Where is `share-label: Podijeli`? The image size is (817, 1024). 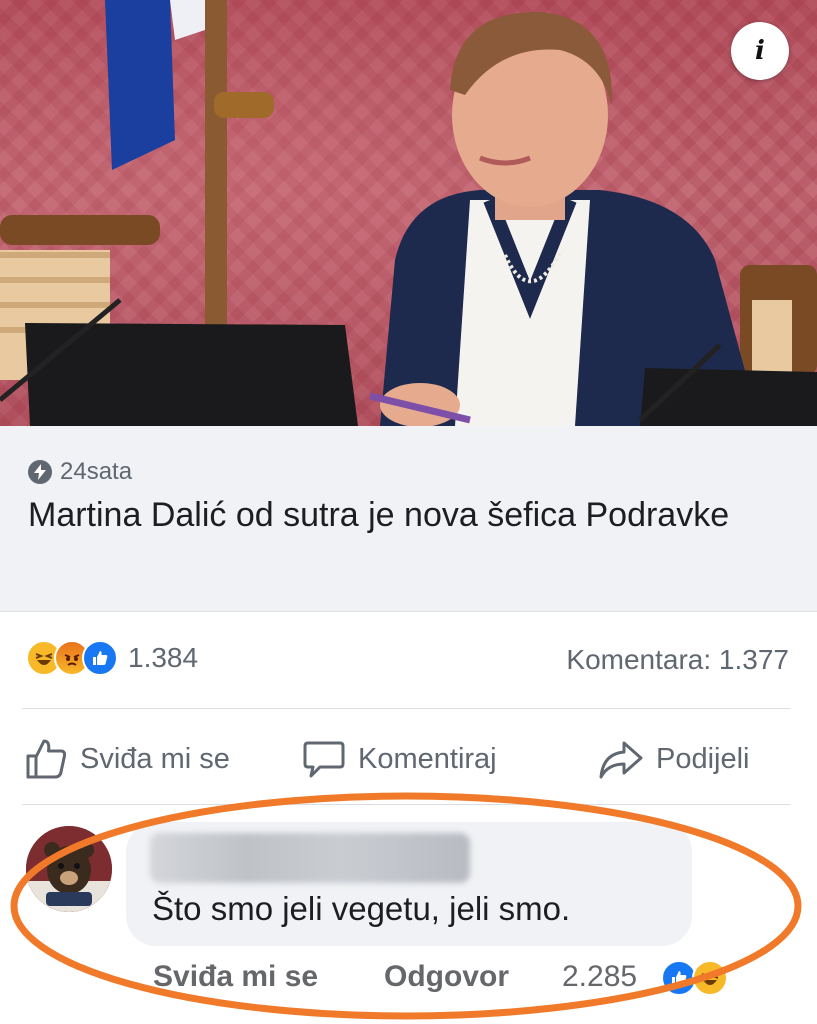
share-label: Podijeli is located at coordinates (703, 758).